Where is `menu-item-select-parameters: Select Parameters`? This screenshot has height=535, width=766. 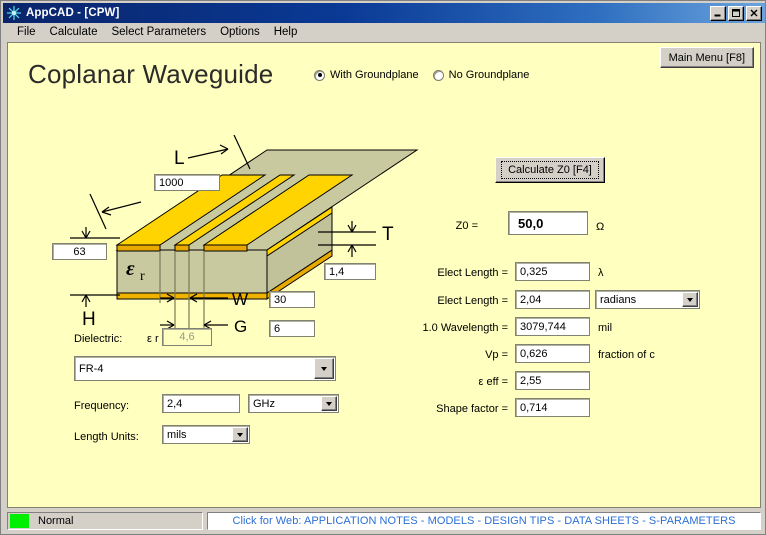 menu-item-select-parameters: Select Parameters is located at coordinates (158, 32).